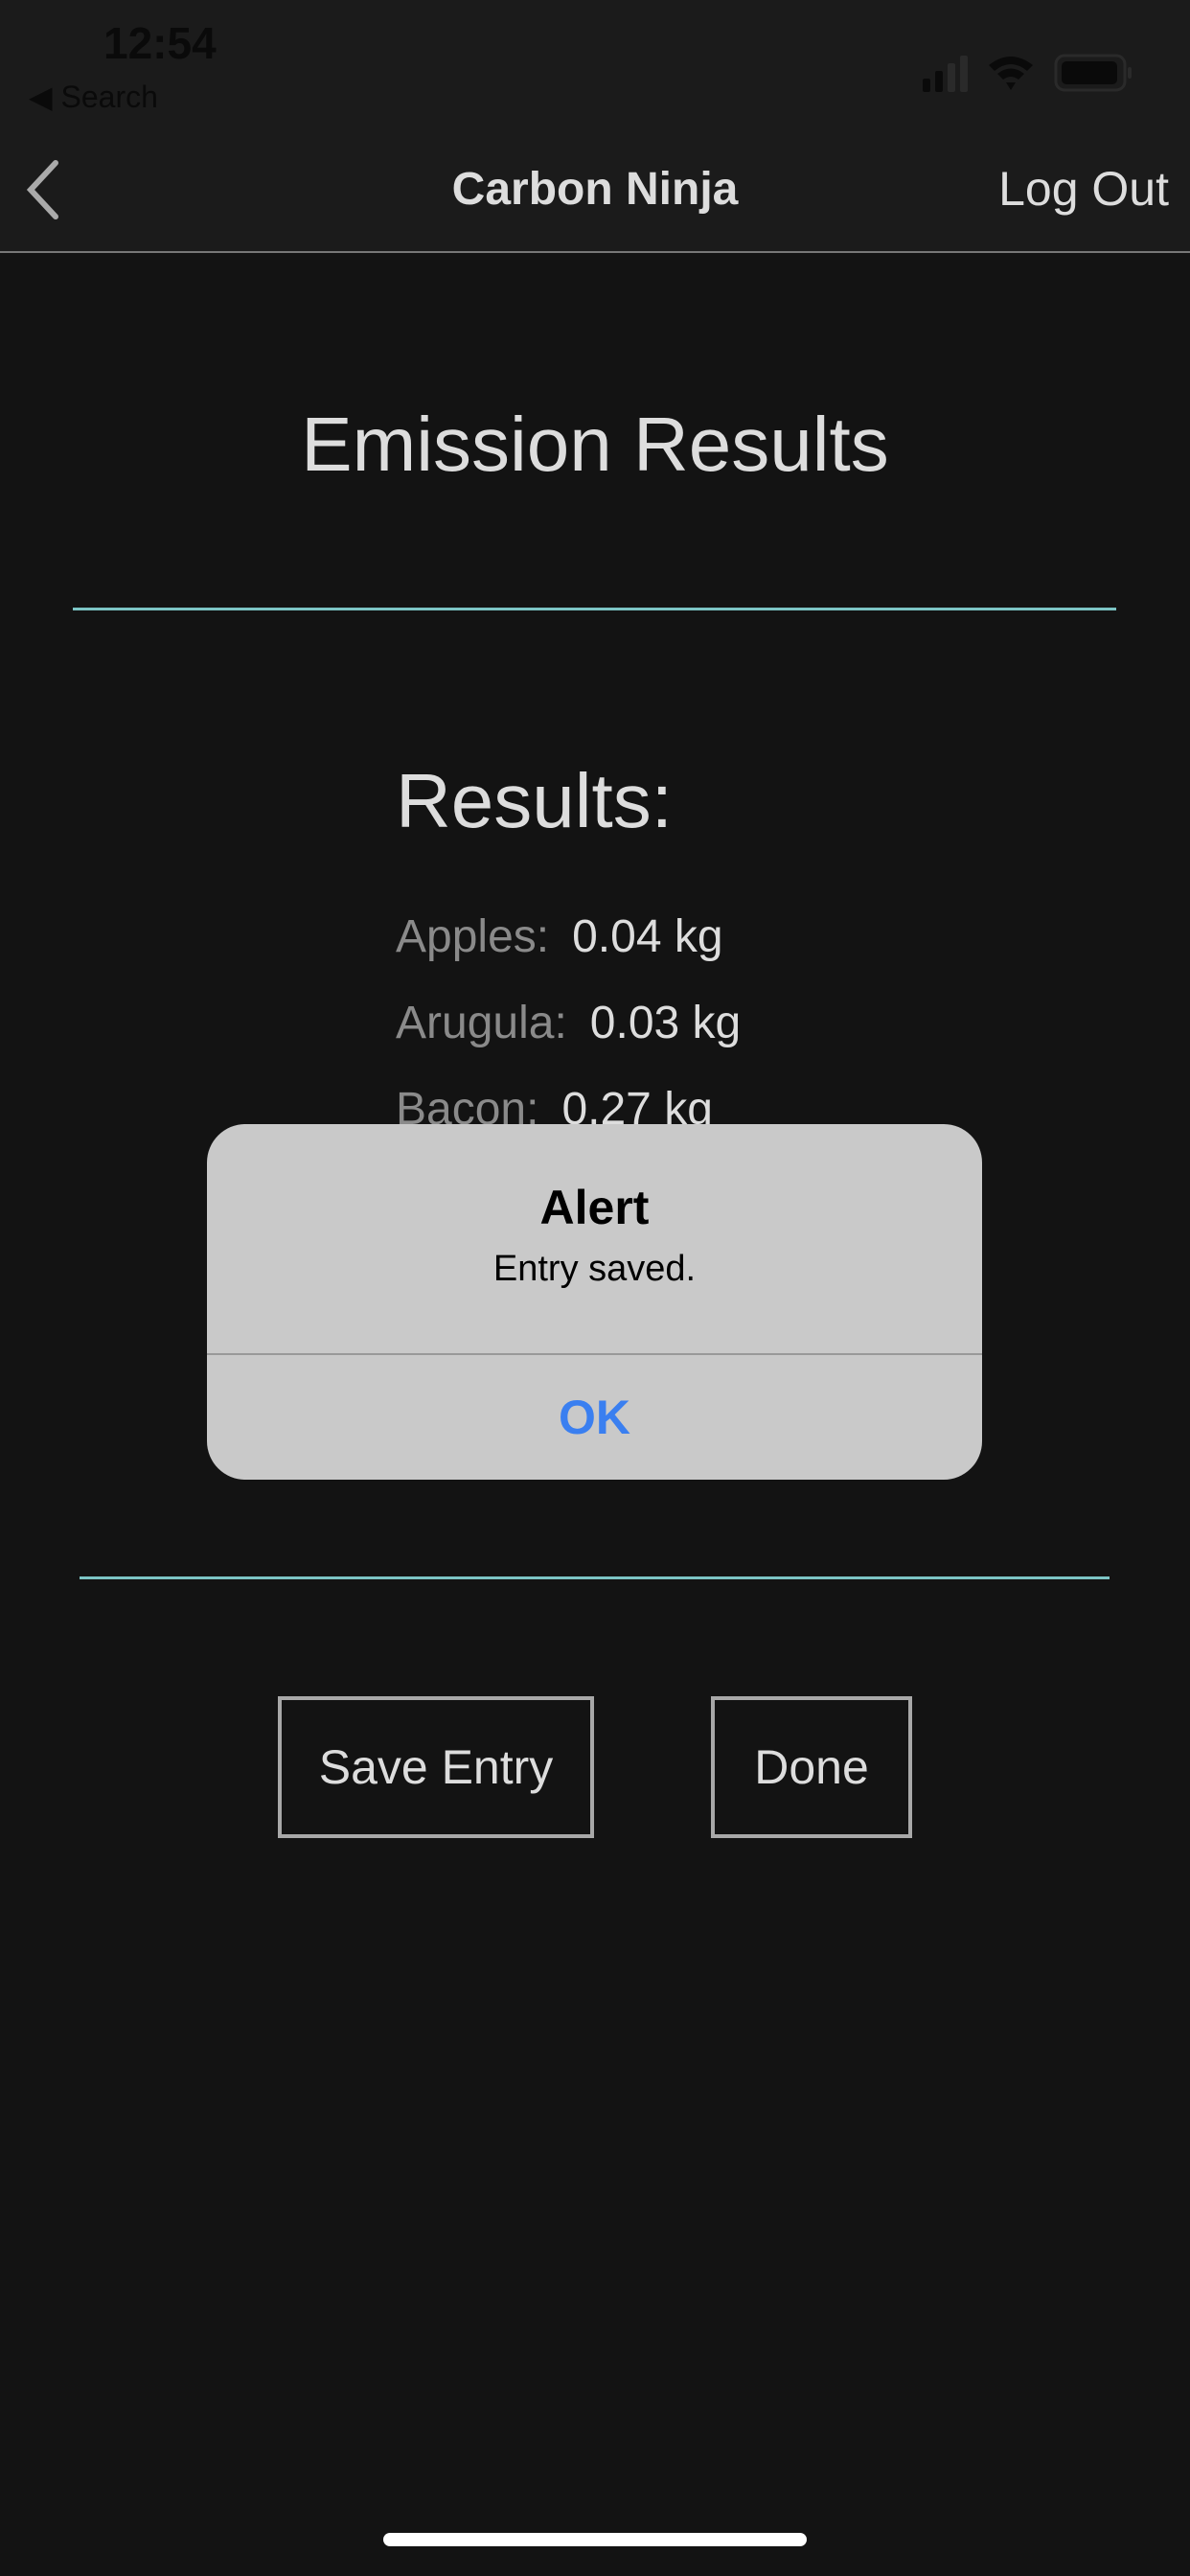  Describe the element at coordinates (595, 2539) in the screenshot. I see `home-indicator` at that location.